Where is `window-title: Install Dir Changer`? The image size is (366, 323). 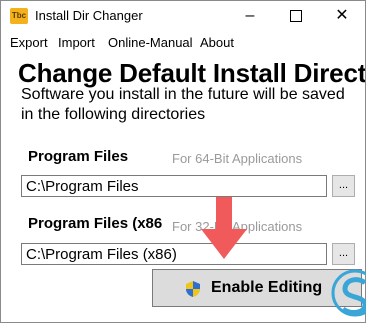 window-title: Install Dir Changer is located at coordinates (89, 15).